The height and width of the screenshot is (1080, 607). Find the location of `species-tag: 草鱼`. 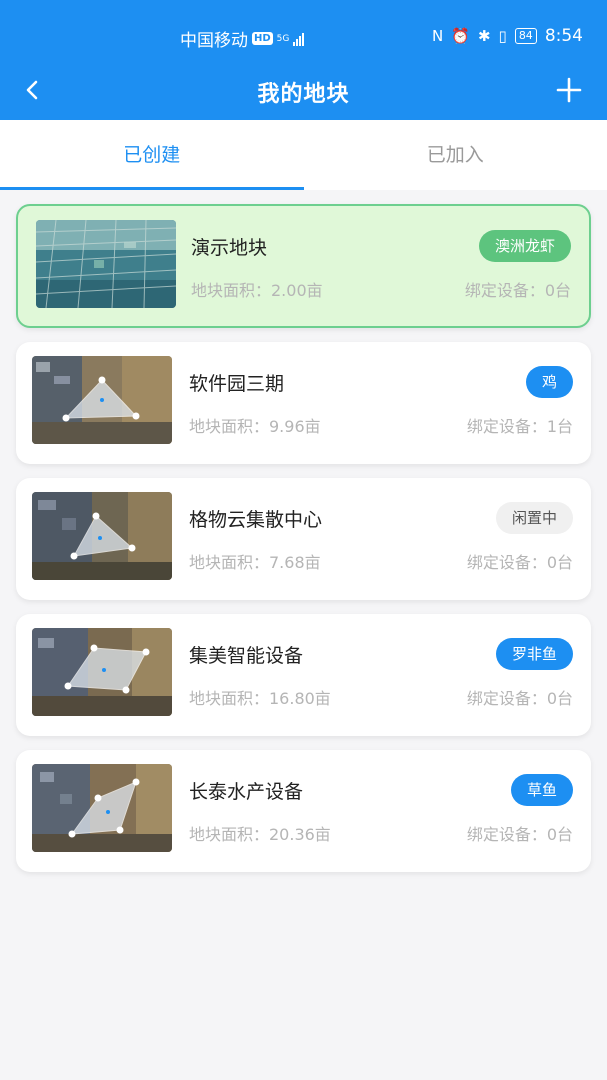

species-tag: 草鱼 is located at coordinates (541, 790).